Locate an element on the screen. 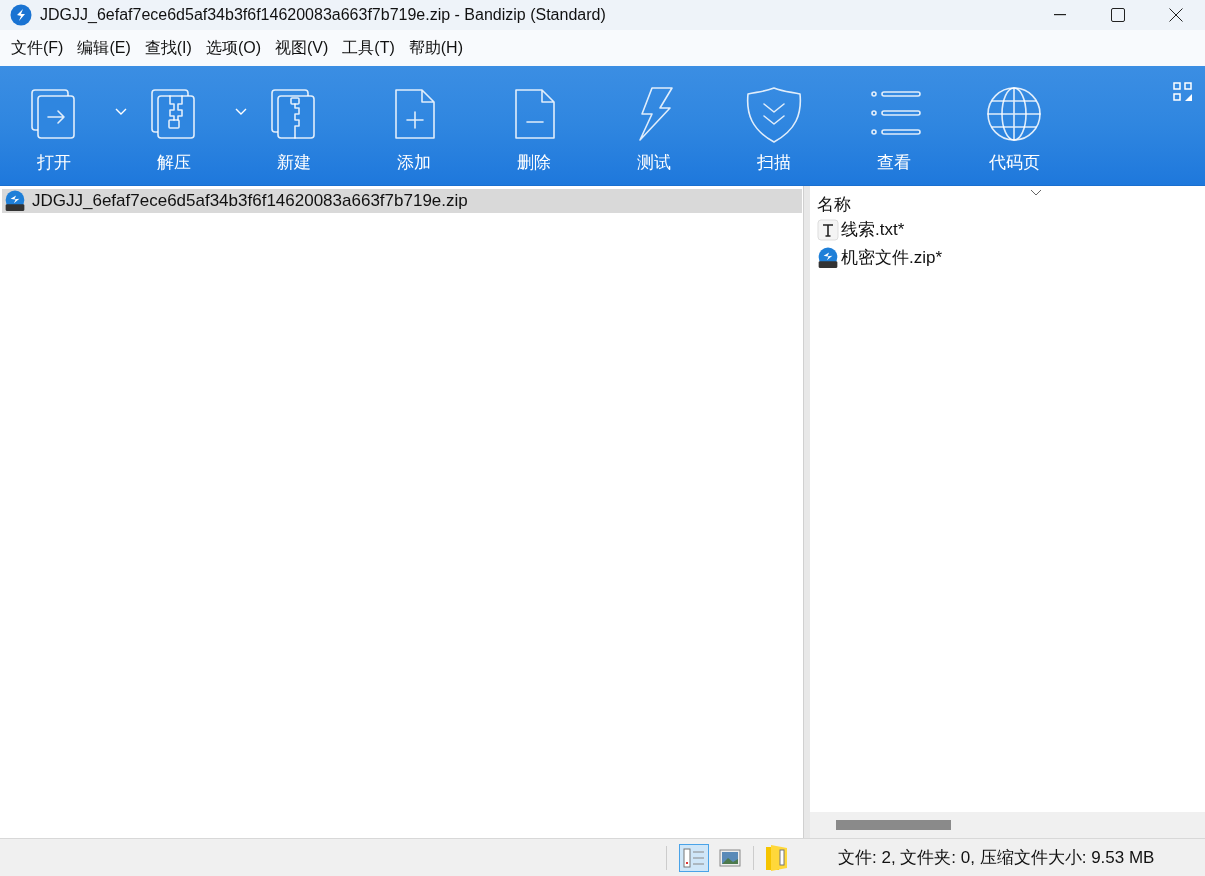  sort-caret-icon is located at coordinates (1036, 192).